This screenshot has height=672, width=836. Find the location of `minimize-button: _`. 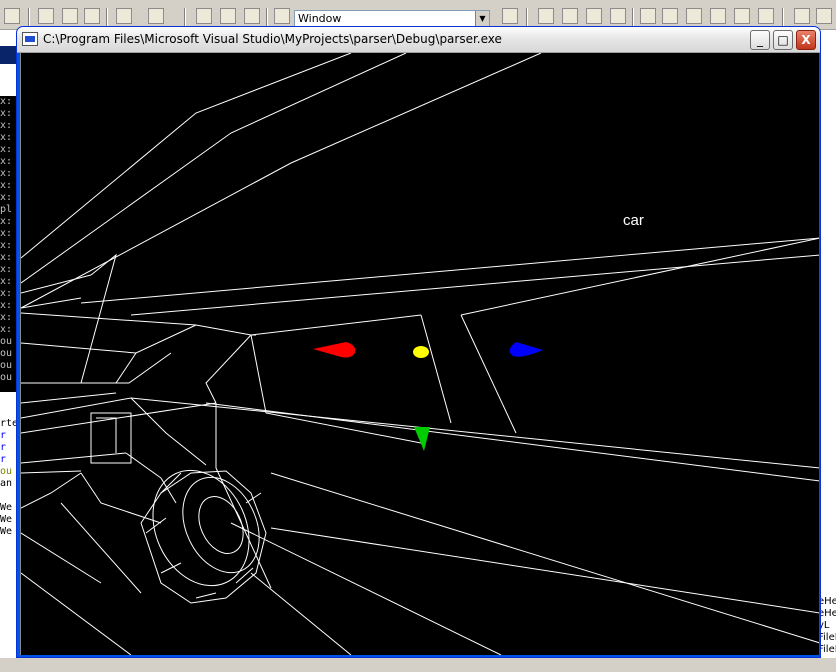

minimize-button: _ is located at coordinates (760, 40).